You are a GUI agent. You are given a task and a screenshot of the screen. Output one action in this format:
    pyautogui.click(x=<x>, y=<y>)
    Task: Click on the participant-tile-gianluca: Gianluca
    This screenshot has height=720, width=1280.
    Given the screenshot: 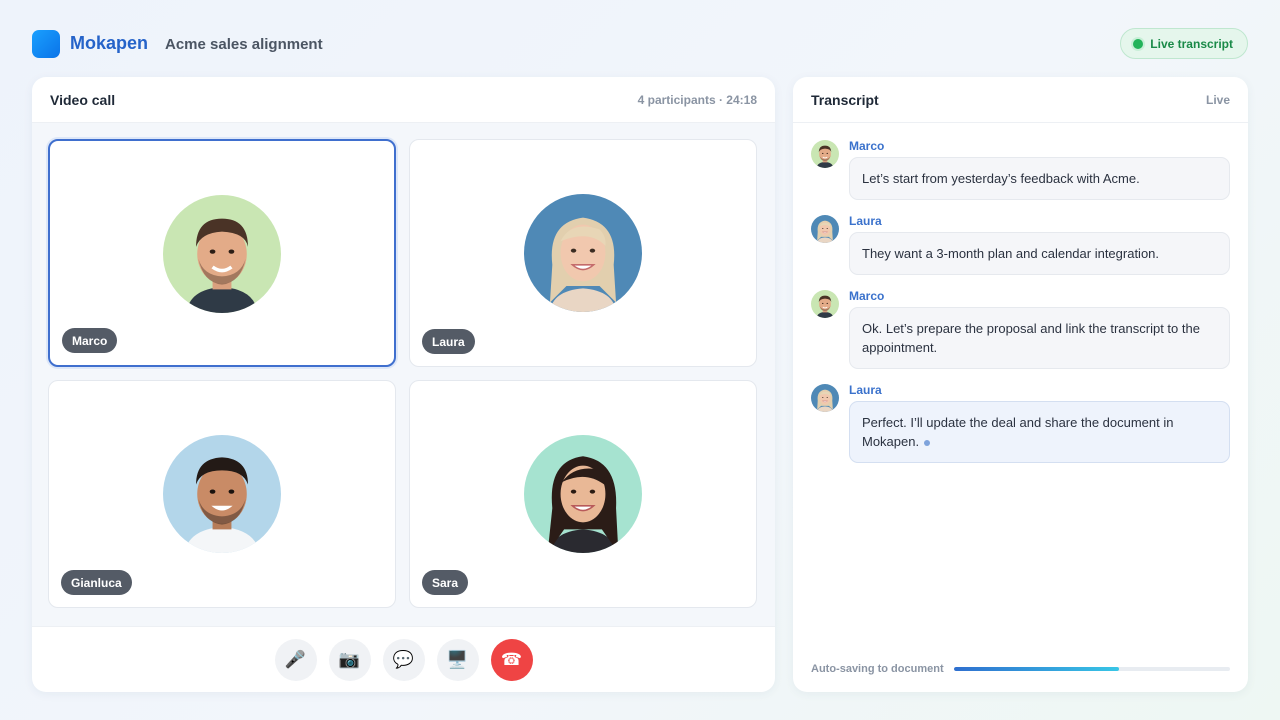 What is the action you would take?
    pyautogui.click(x=222, y=494)
    